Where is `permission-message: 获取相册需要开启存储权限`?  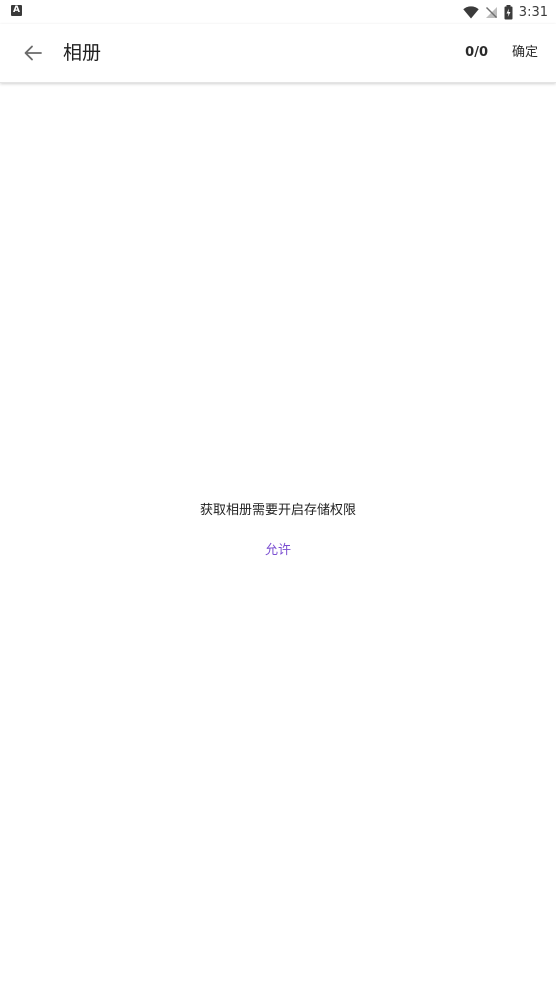
permission-message: 获取相册需要开启存储权限 is located at coordinates (277, 510).